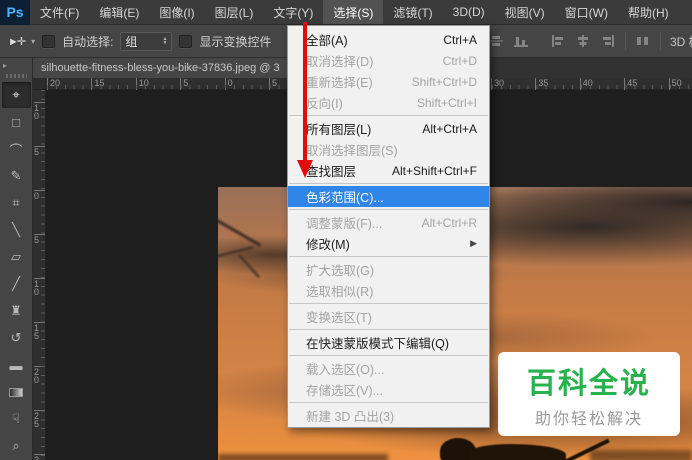  What do you see at coordinates (675, 84) in the screenshot?
I see `ruler-tick-label: 50` at bounding box center [675, 84].